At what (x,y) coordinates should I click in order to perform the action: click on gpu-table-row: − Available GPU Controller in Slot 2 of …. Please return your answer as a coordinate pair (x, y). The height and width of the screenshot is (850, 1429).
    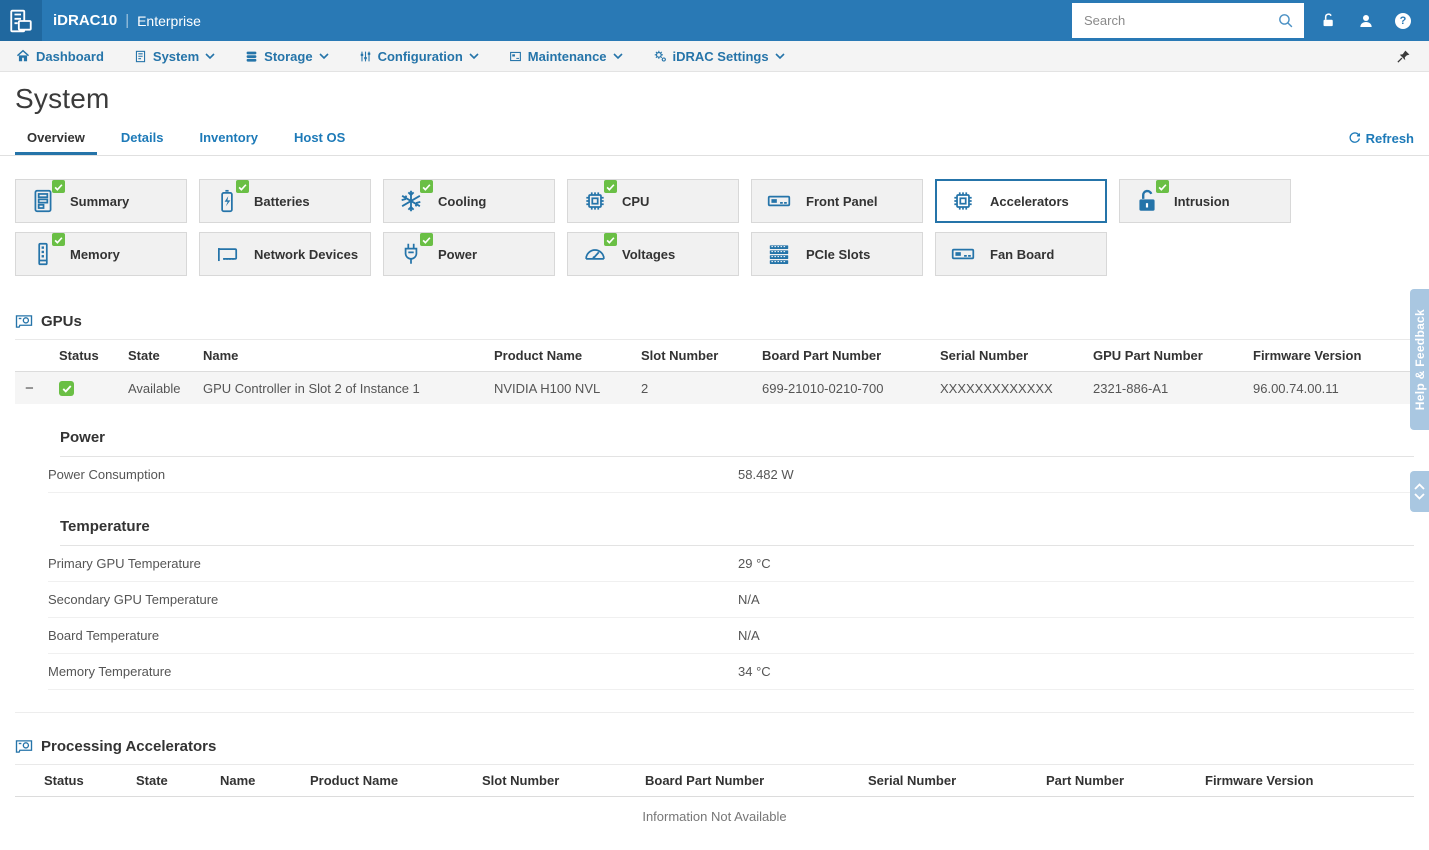
    Looking at the image, I should click on (714, 388).